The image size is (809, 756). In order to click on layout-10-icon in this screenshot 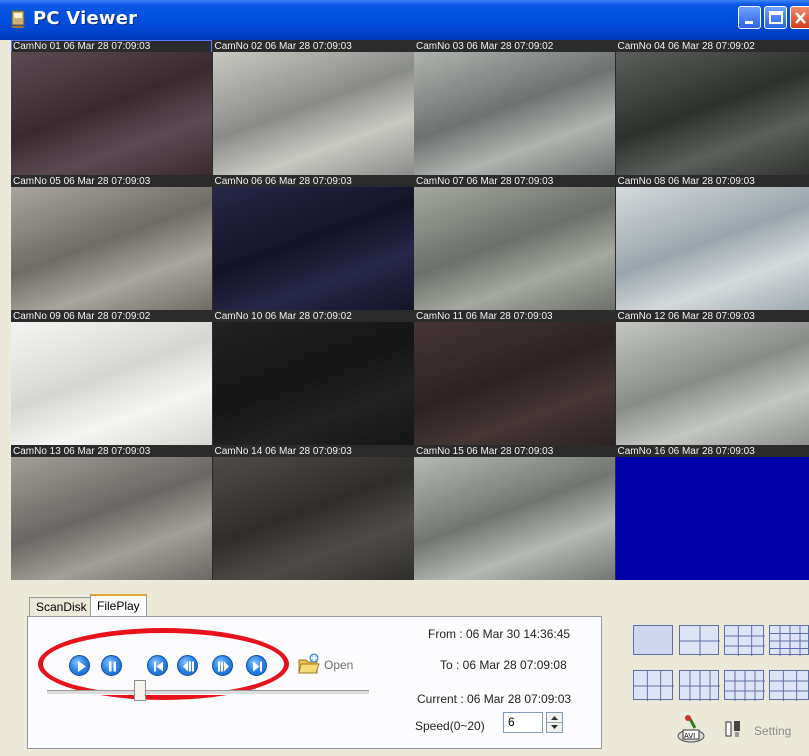, I will do `click(745, 686)`.